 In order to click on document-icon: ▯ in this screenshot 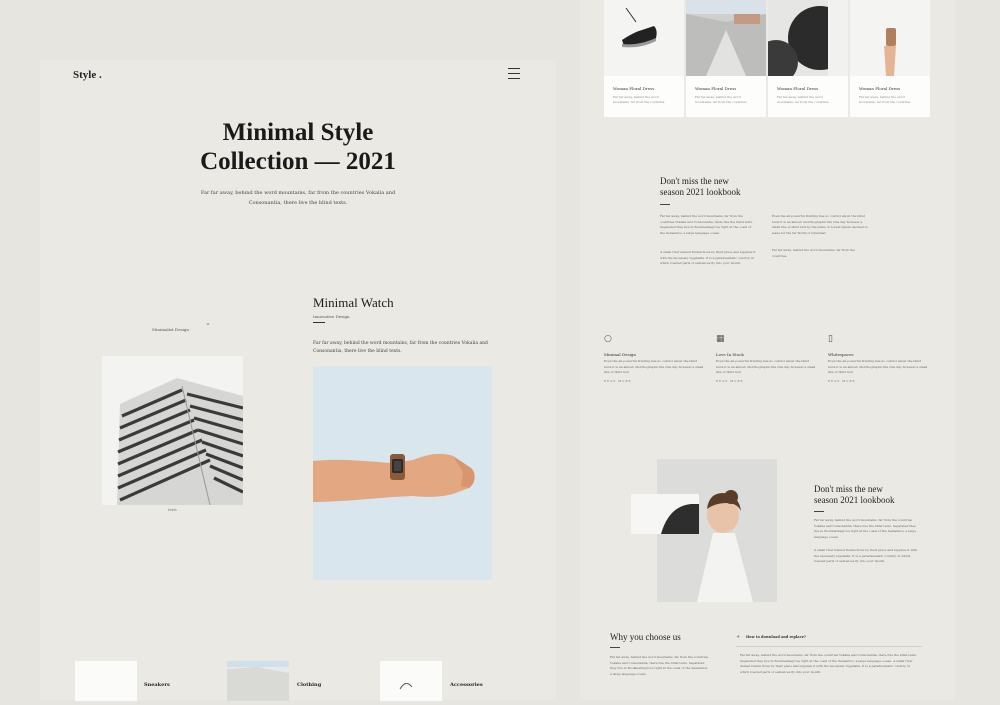, I will do `click(830, 339)`.